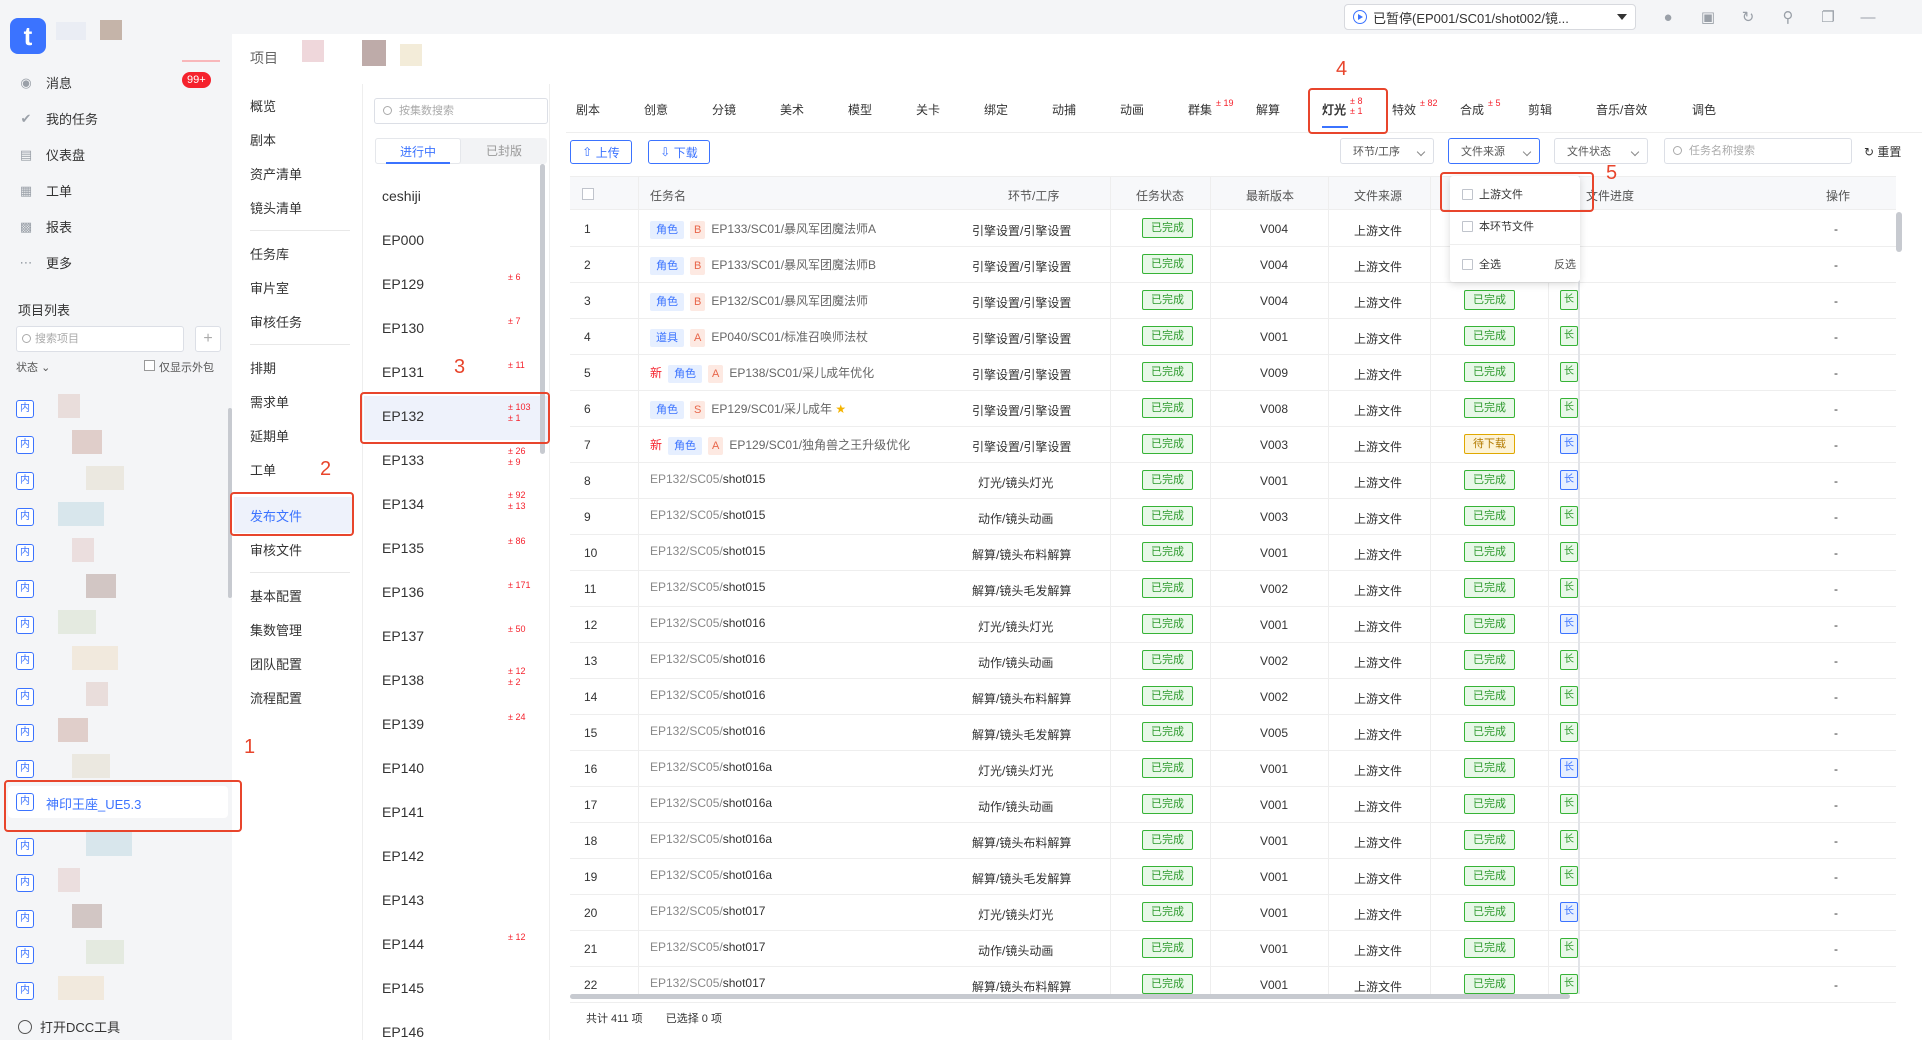  I want to click on episode-item: EP139, so click(403, 724).